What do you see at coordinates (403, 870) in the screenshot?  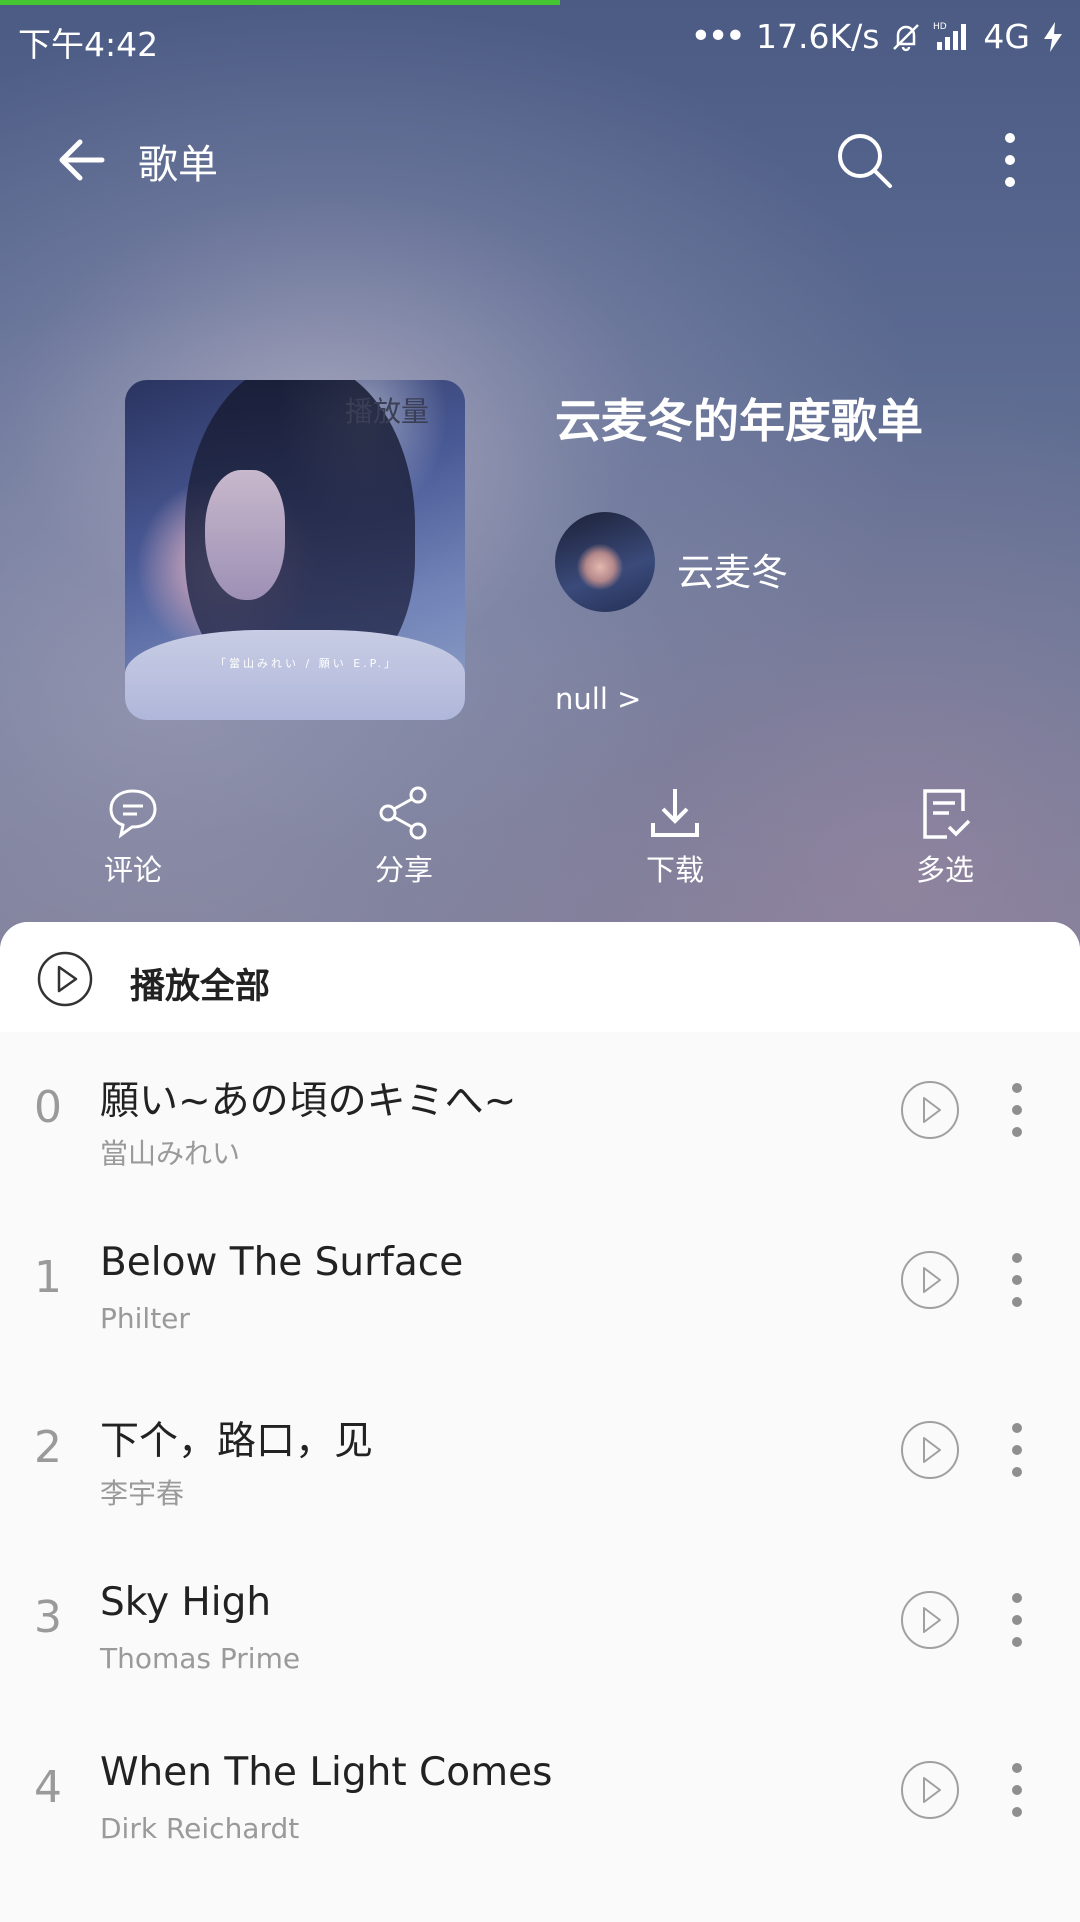 I see `share-label: 分享` at bounding box center [403, 870].